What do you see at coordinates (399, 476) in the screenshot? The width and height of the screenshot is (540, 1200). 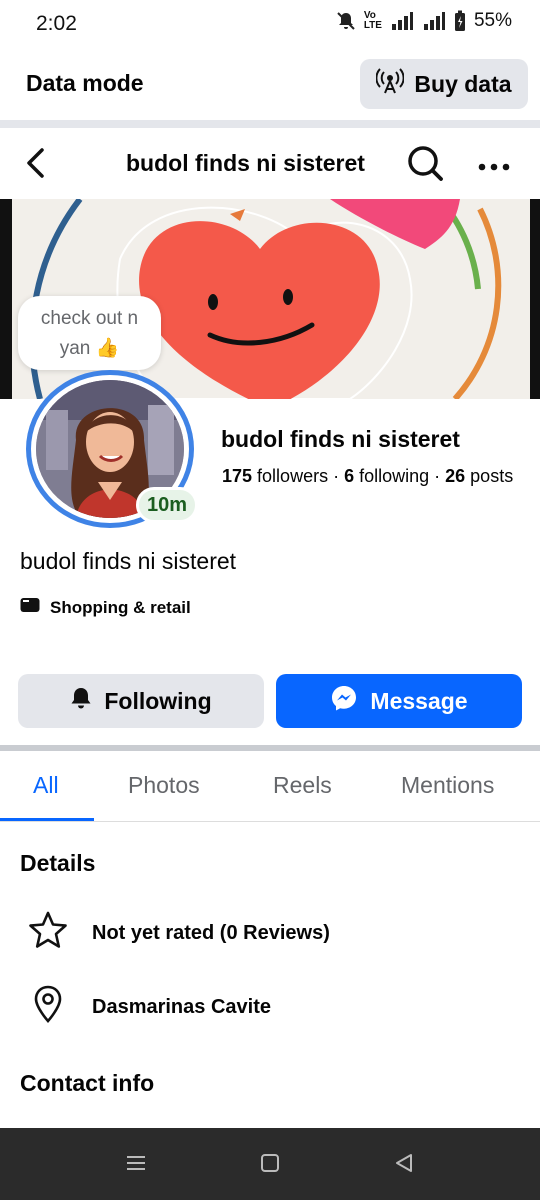 I see `following-label: following ·` at bounding box center [399, 476].